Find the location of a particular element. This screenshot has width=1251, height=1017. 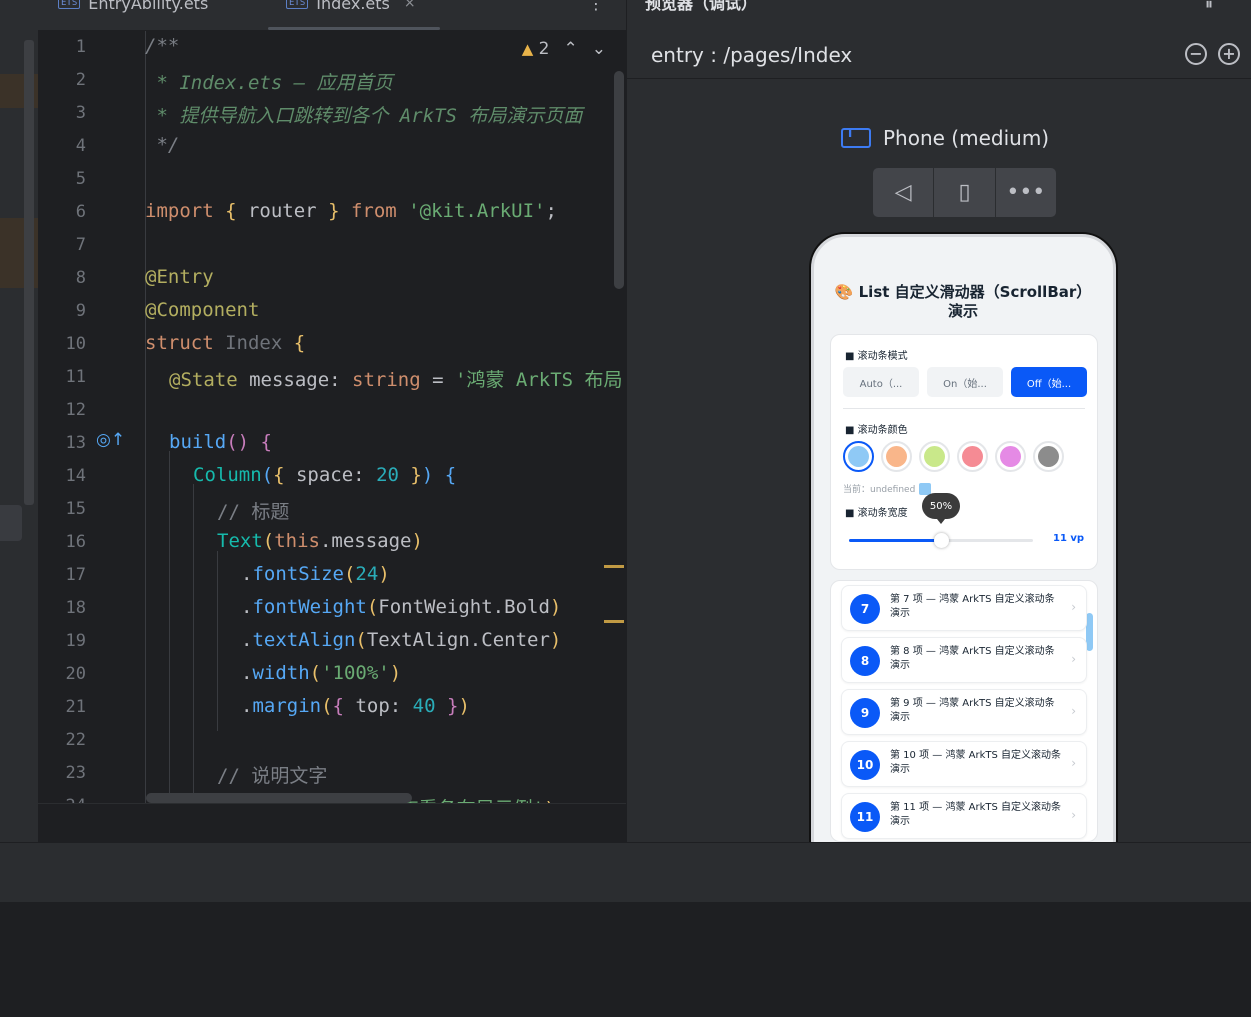

warning-icon: ▲ is located at coordinates (527, 49).